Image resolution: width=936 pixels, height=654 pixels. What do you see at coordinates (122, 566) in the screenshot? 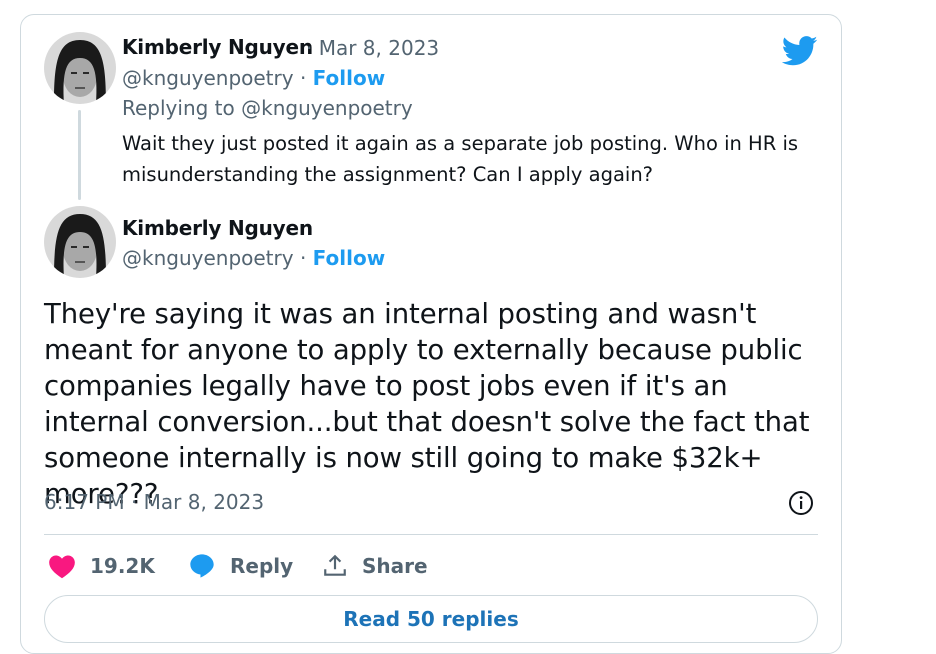
I see `like-count: 19.2K` at bounding box center [122, 566].